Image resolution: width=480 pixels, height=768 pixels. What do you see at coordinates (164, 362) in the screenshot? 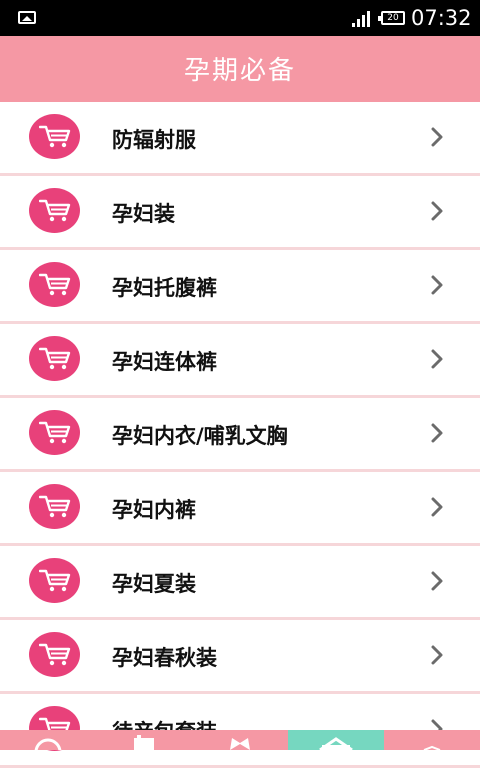
I see `list-item-label: 孕妇连体裤` at bounding box center [164, 362].